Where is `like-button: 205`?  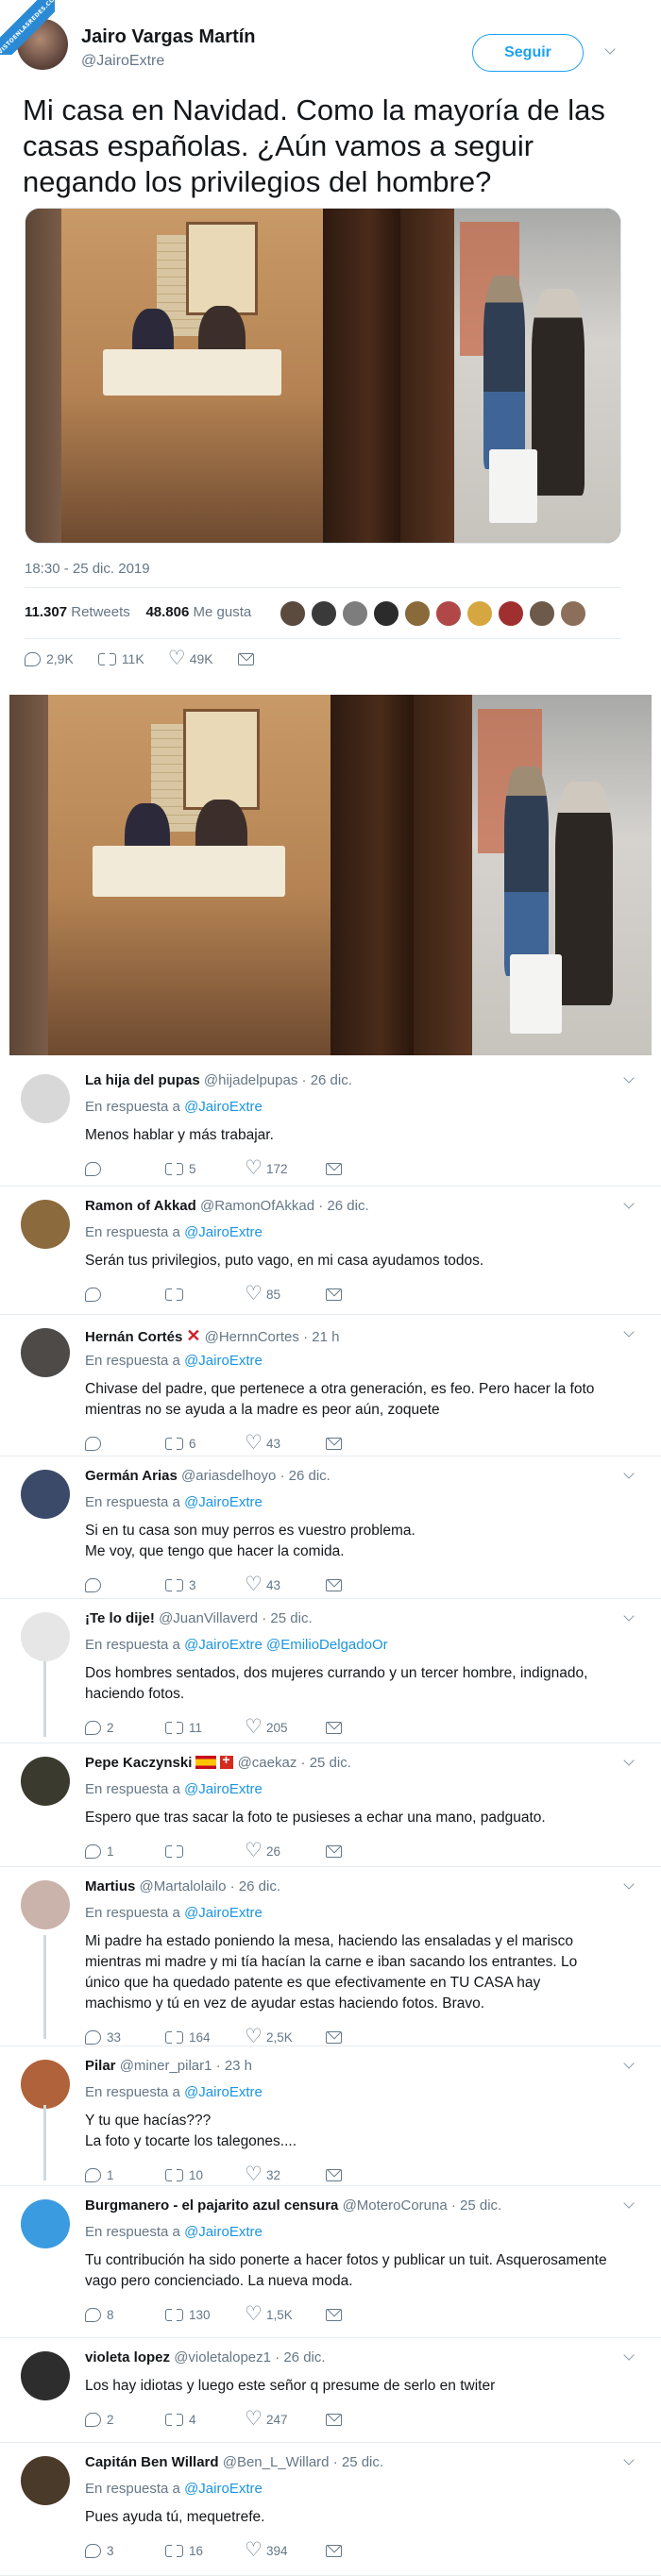 like-button: 205 is located at coordinates (285, 1726).